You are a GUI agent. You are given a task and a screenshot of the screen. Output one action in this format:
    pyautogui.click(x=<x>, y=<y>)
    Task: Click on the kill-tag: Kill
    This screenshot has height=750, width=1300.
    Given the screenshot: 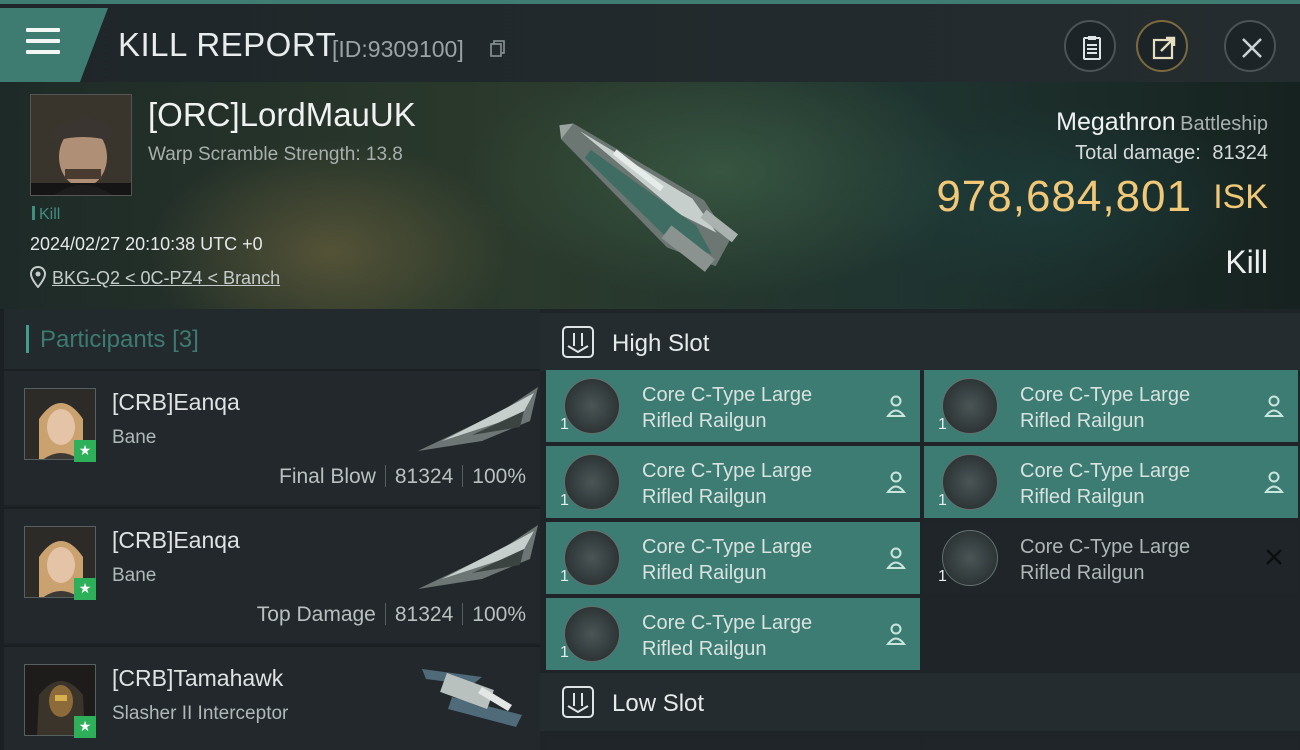 What is the action you would take?
    pyautogui.click(x=46, y=215)
    